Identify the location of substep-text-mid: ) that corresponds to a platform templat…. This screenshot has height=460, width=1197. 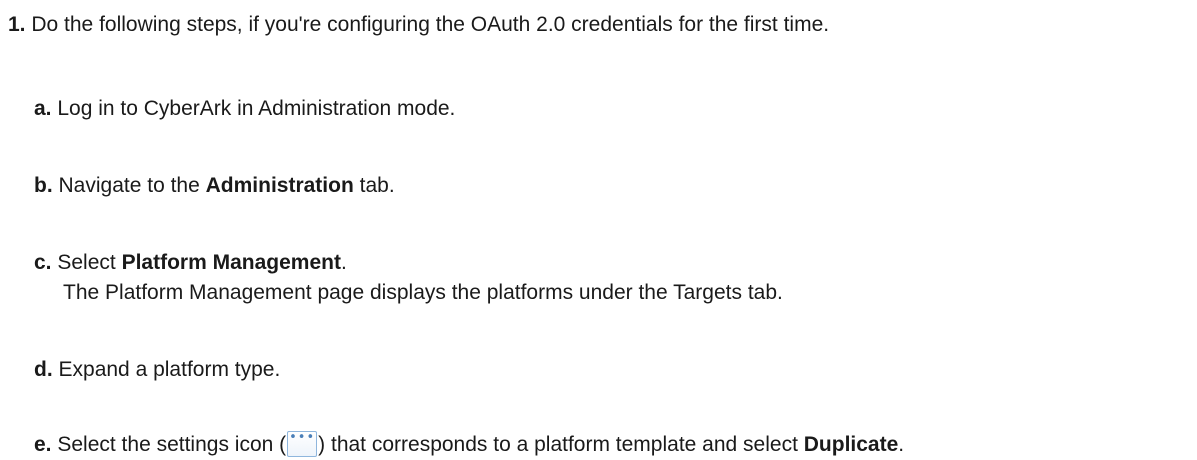
(558, 444).